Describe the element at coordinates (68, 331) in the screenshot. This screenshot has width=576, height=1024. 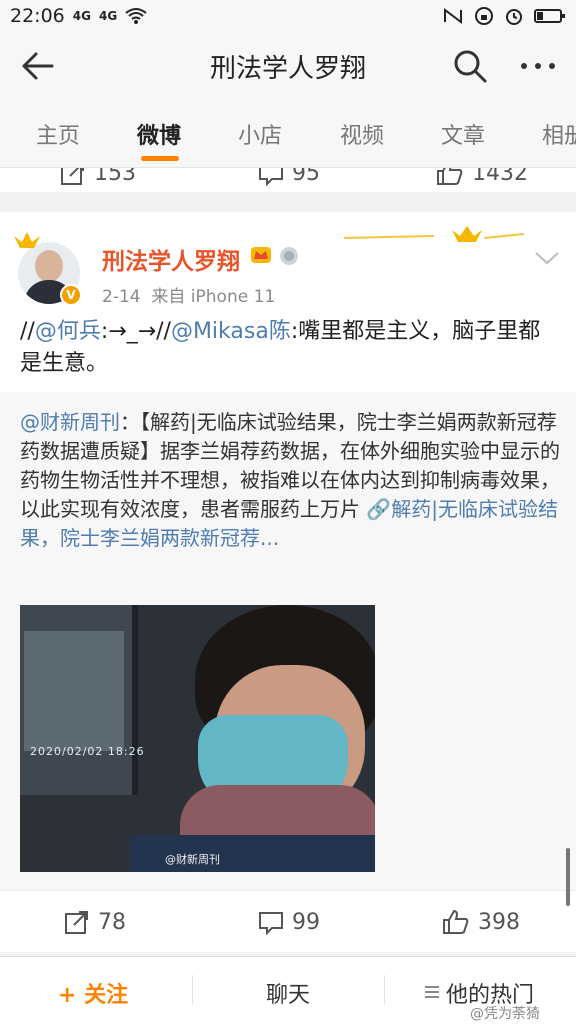
I see `mention-link: @何兵` at that location.